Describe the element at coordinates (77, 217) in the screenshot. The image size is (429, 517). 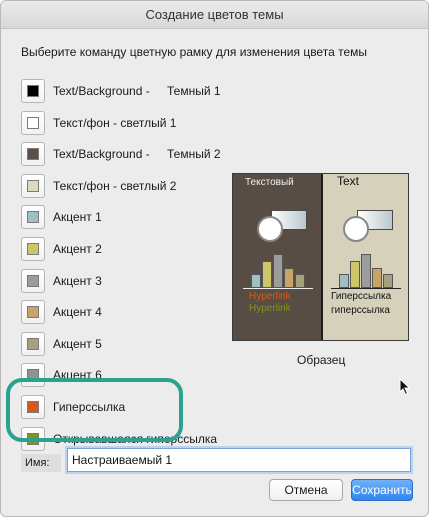
I see `color-label: Акцент 1` at that location.